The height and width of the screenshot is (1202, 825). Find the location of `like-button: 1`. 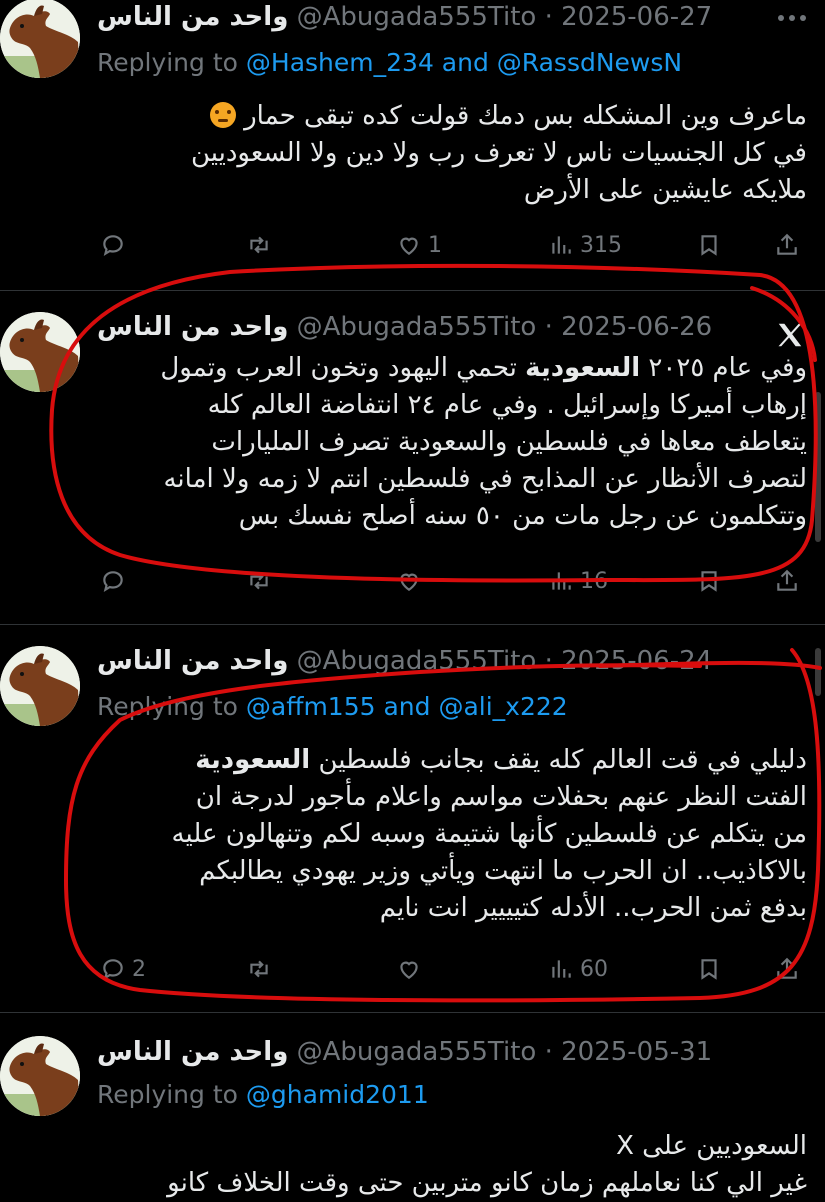

like-button: 1 is located at coordinates (419, 245).